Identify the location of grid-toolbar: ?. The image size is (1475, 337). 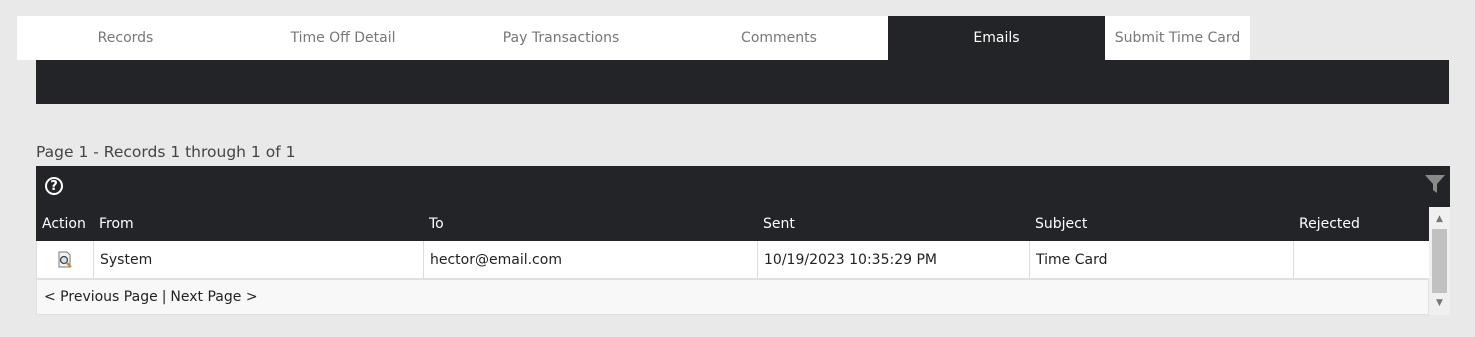
(743, 186).